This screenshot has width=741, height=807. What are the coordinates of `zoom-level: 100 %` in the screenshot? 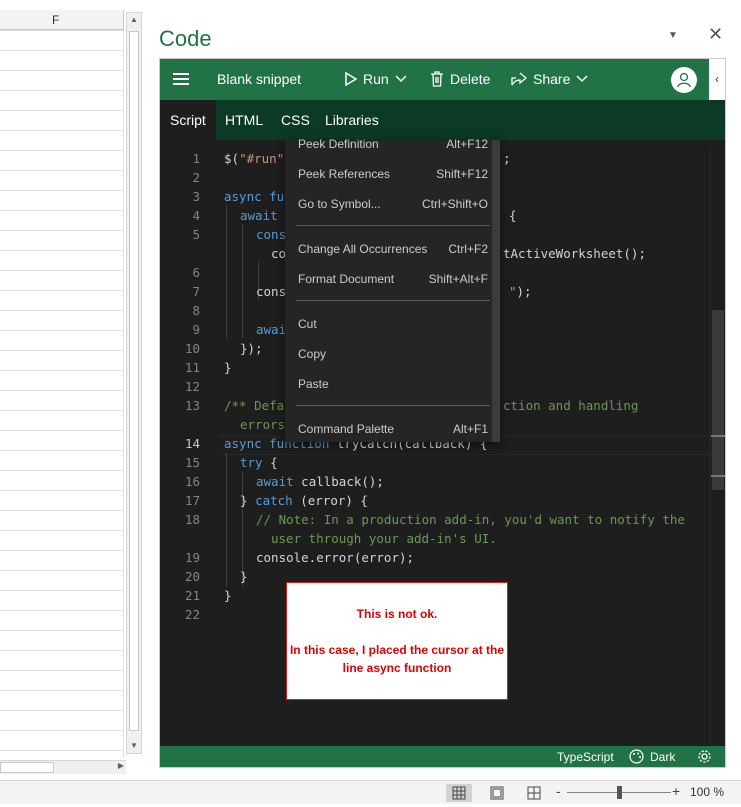 It's located at (707, 792).